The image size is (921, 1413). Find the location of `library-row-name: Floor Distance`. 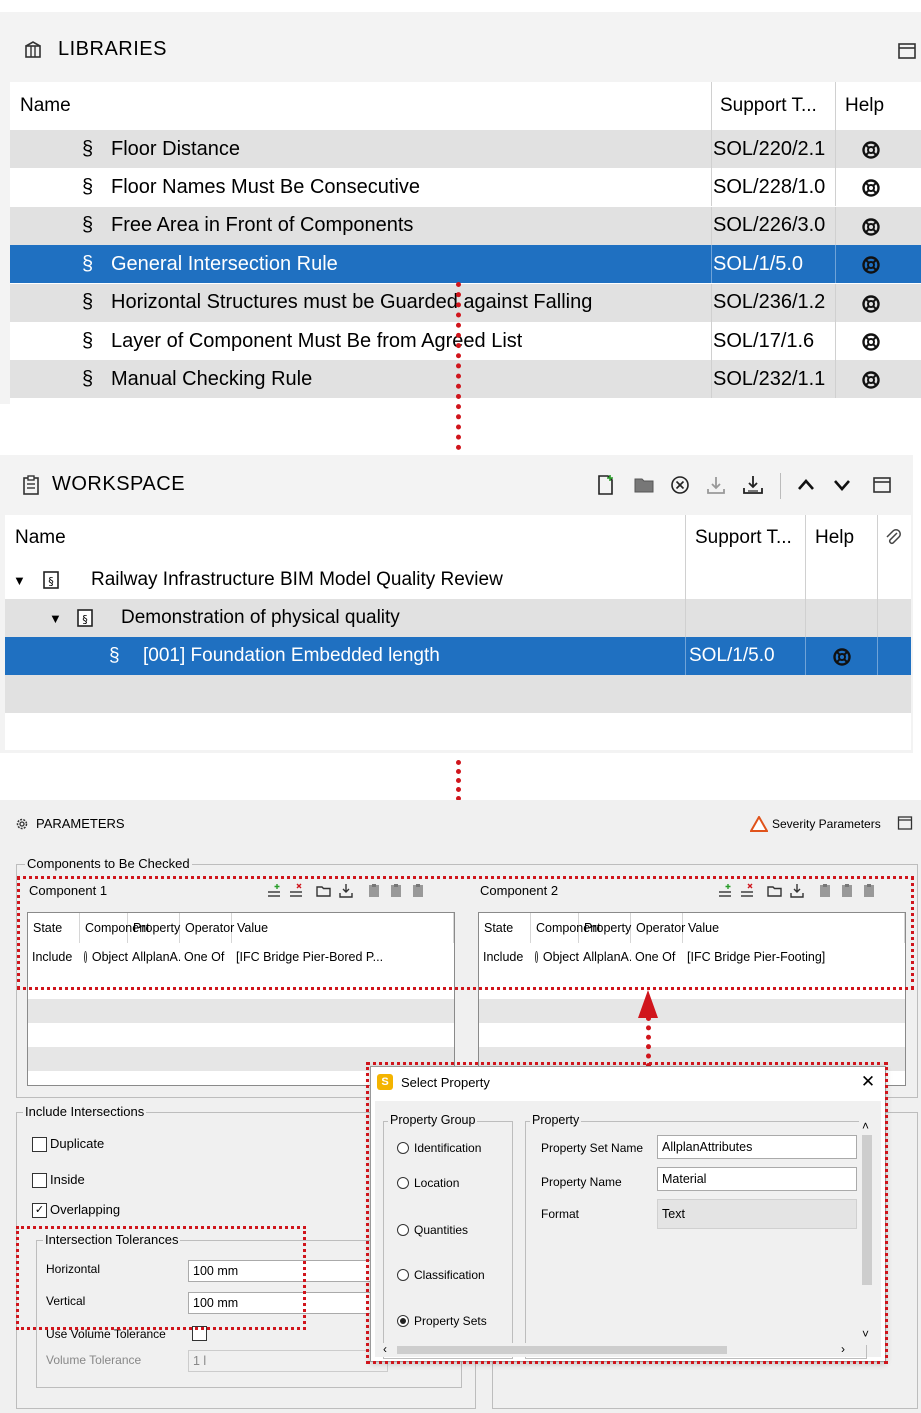

library-row-name: Floor Distance is located at coordinates (175, 148).